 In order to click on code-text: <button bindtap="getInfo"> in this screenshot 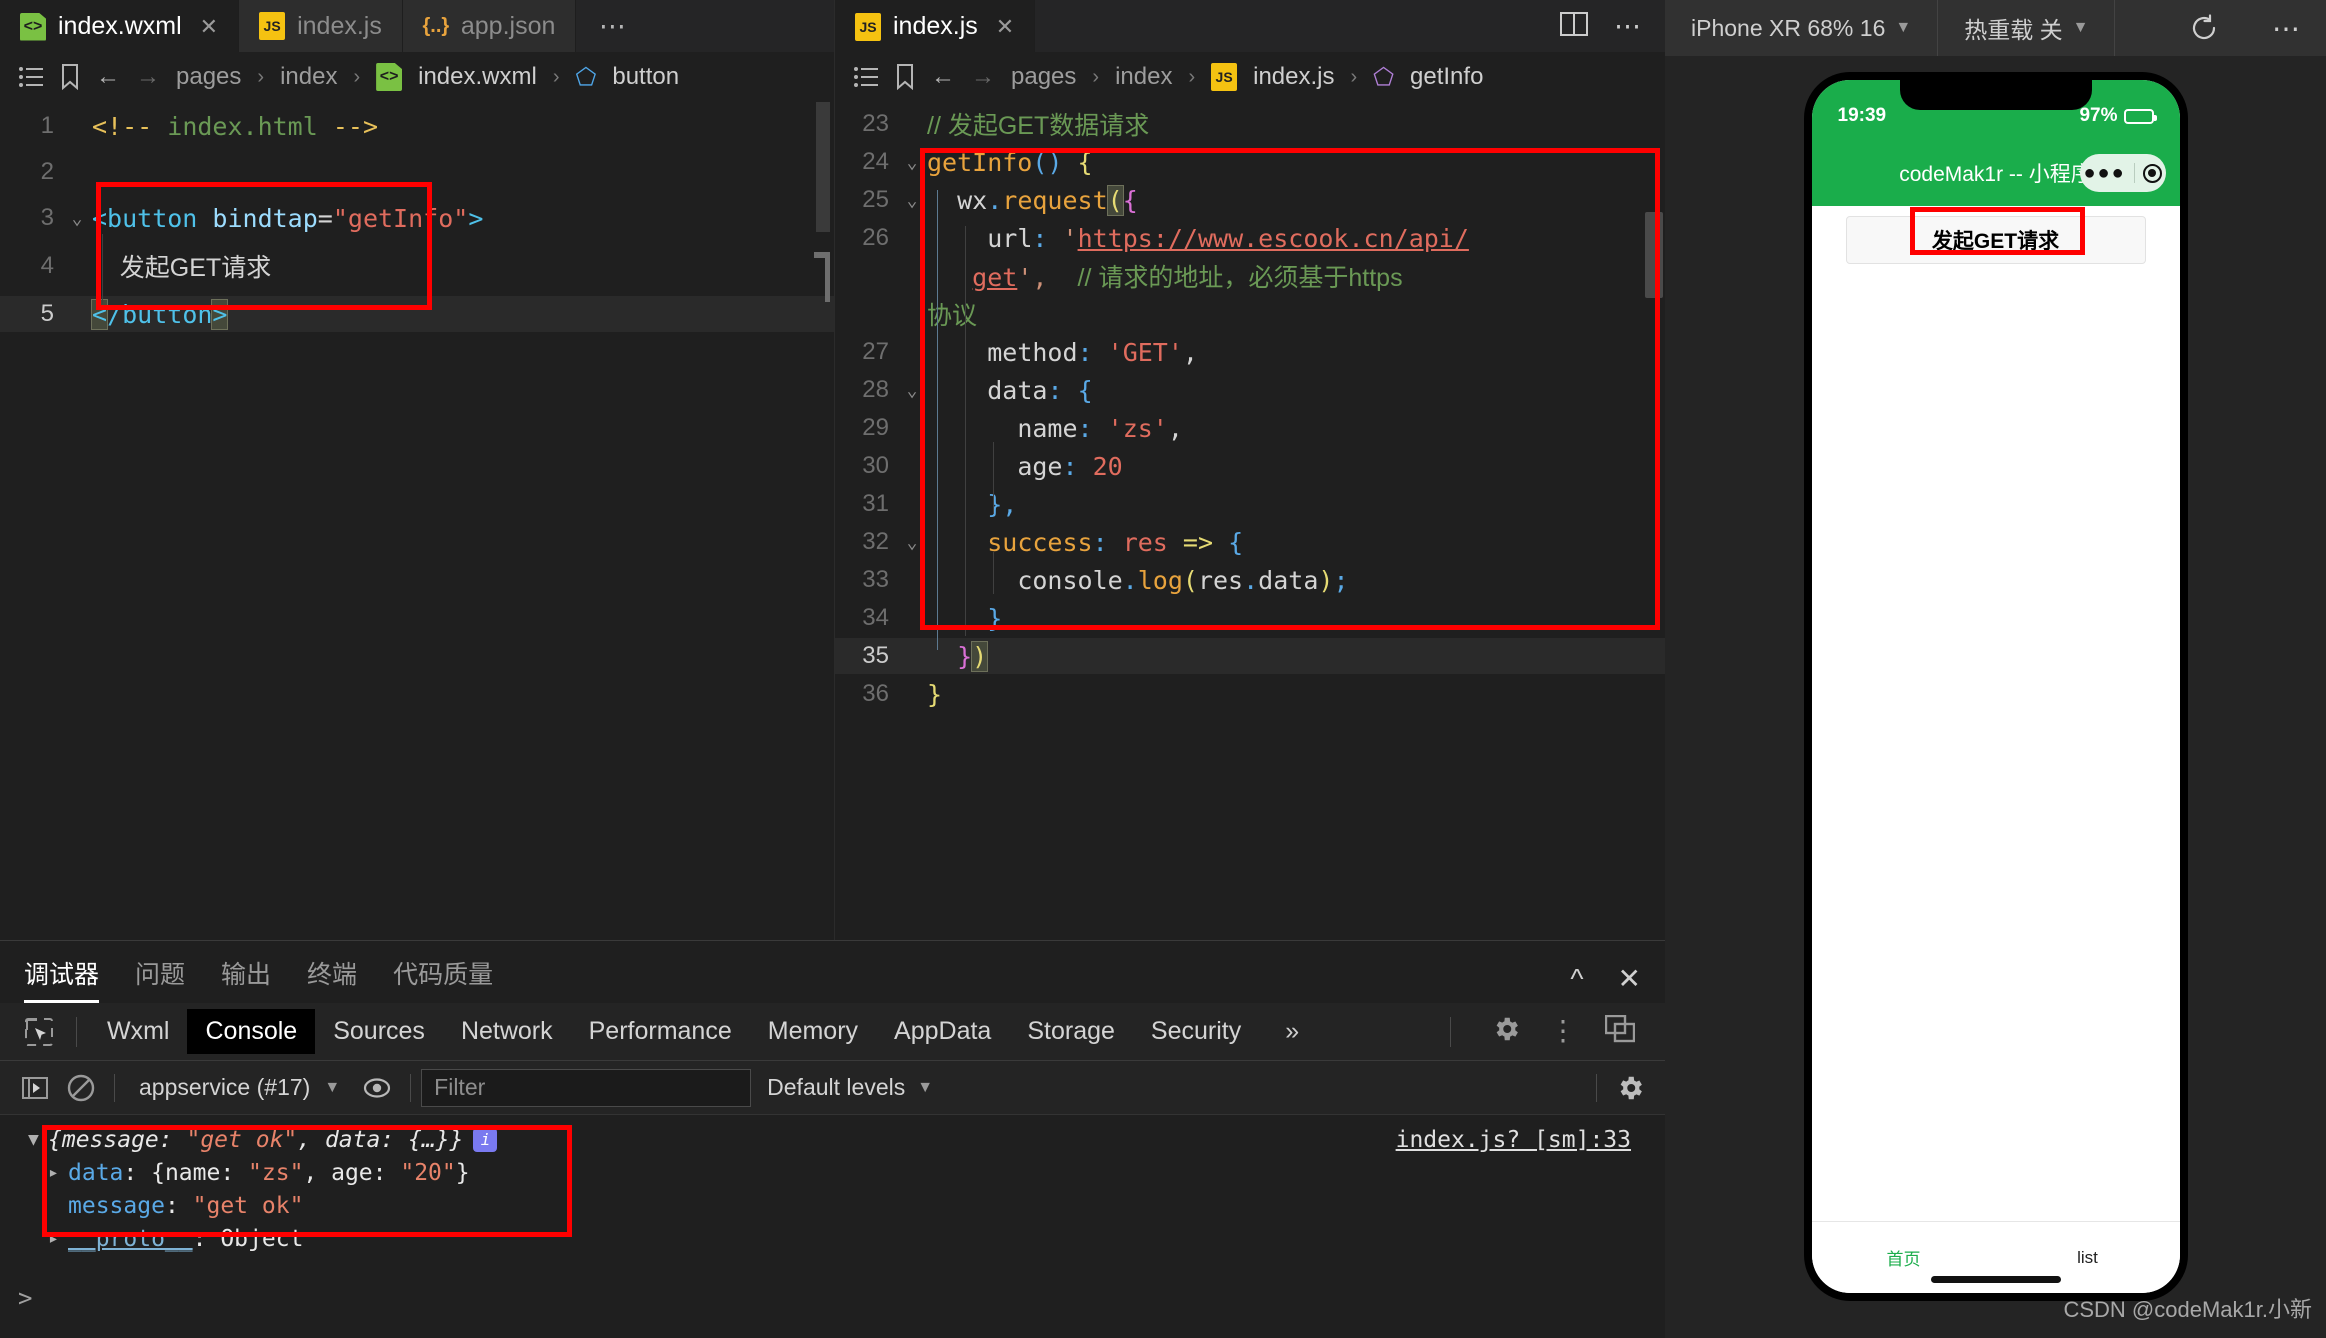, I will do `click(288, 218)`.